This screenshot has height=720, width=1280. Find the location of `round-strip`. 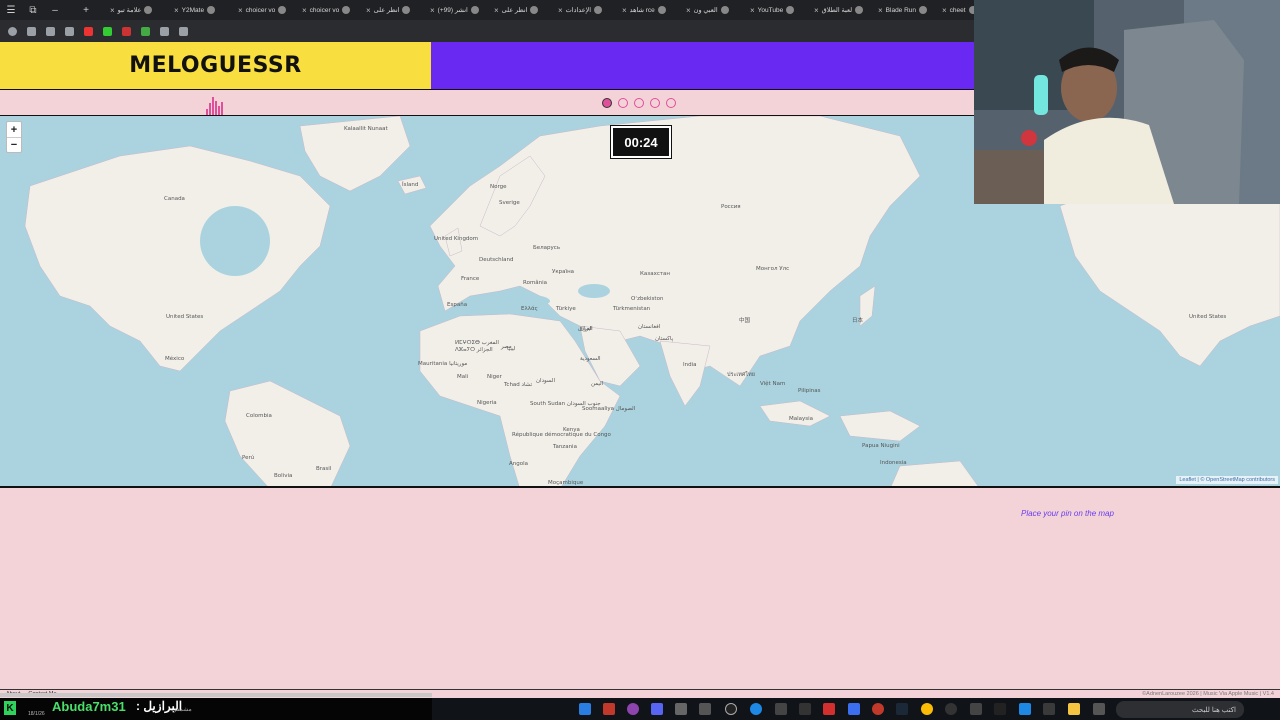

round-strip is located at coordinates (487, 102).